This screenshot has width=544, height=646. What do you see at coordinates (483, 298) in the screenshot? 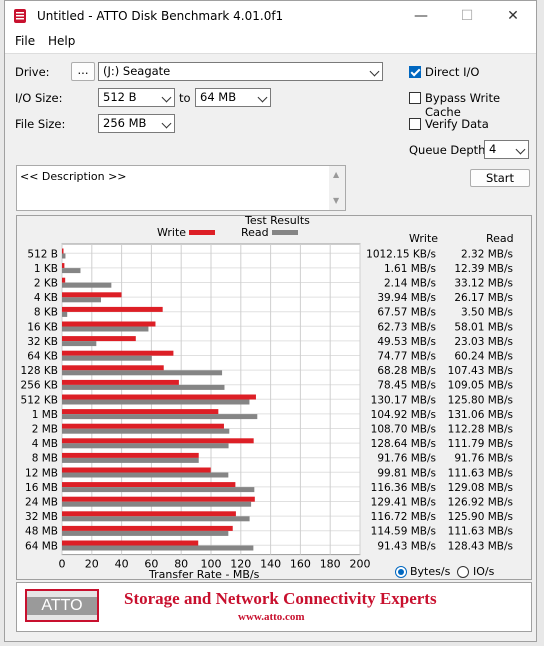
I see `read-value-label: 26.17 MB/s` at bounding box center [483, 298].